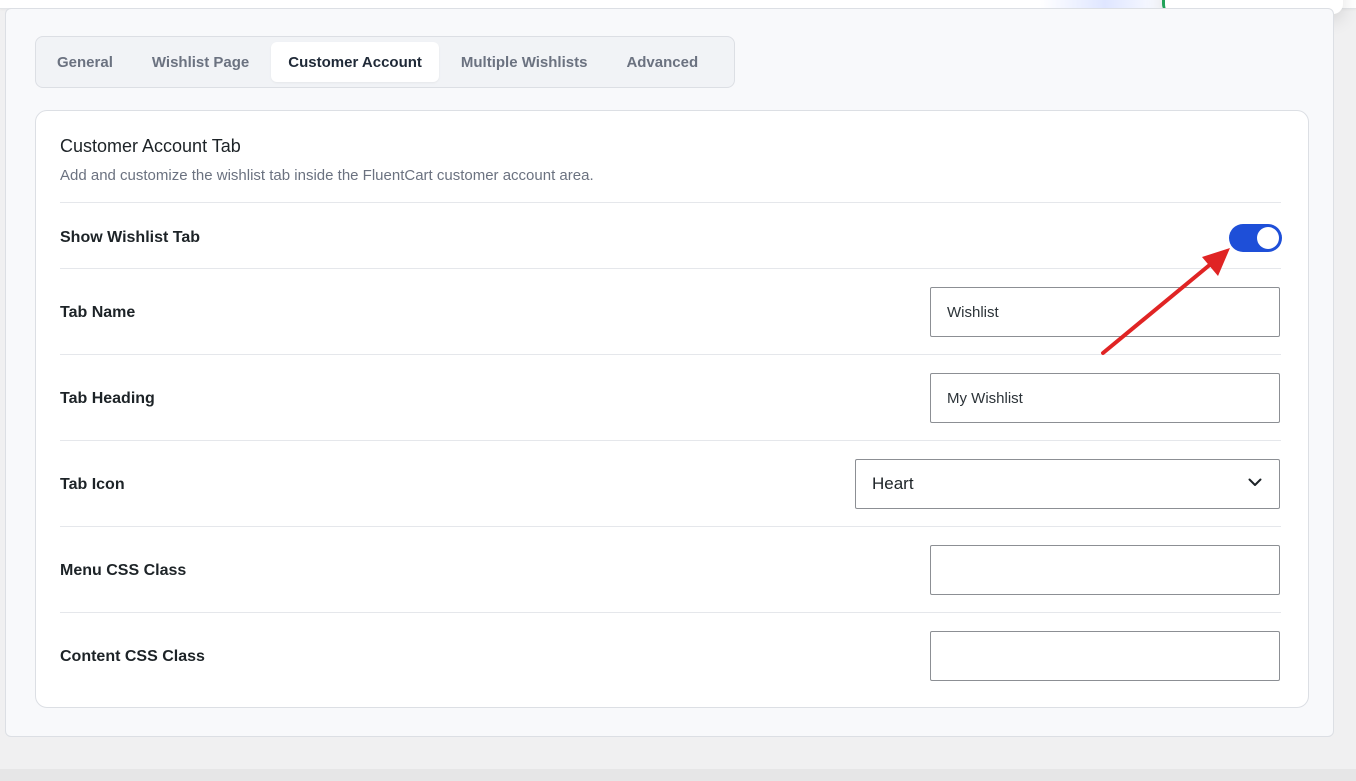  I want to click on content-css-class-input, so click(1105, 656).